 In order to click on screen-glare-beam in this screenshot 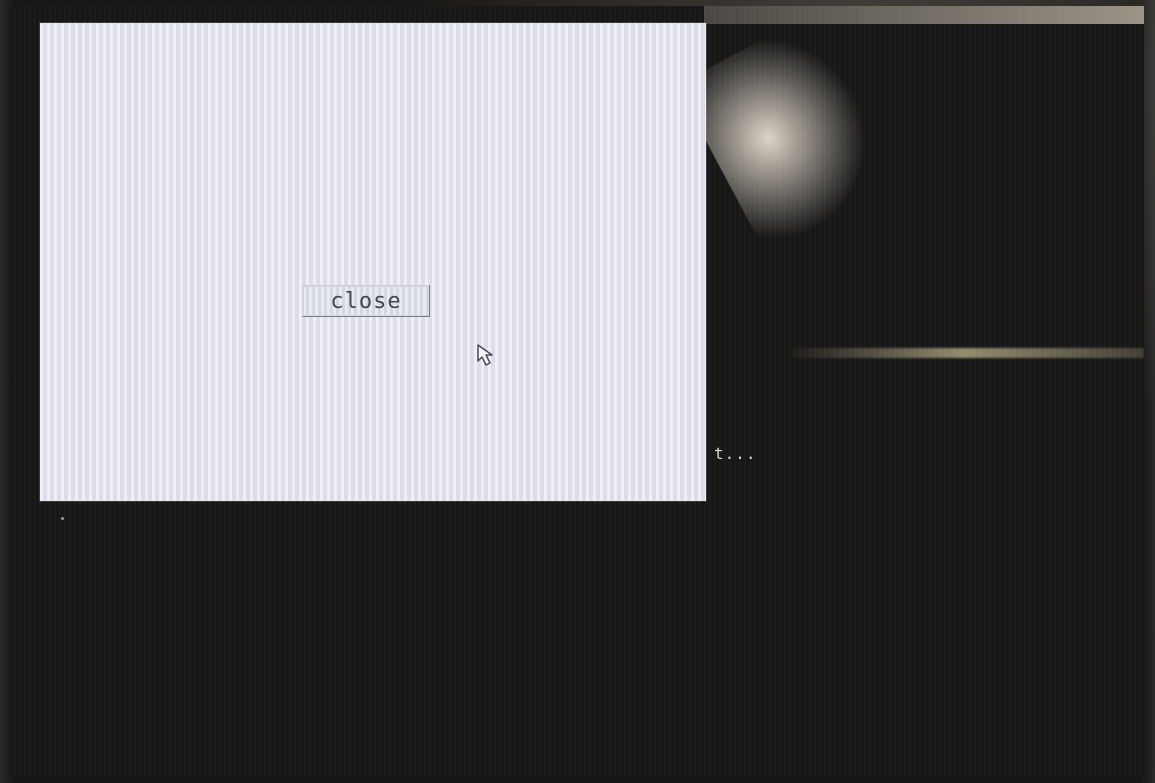, I will do `click(794, 136)`.